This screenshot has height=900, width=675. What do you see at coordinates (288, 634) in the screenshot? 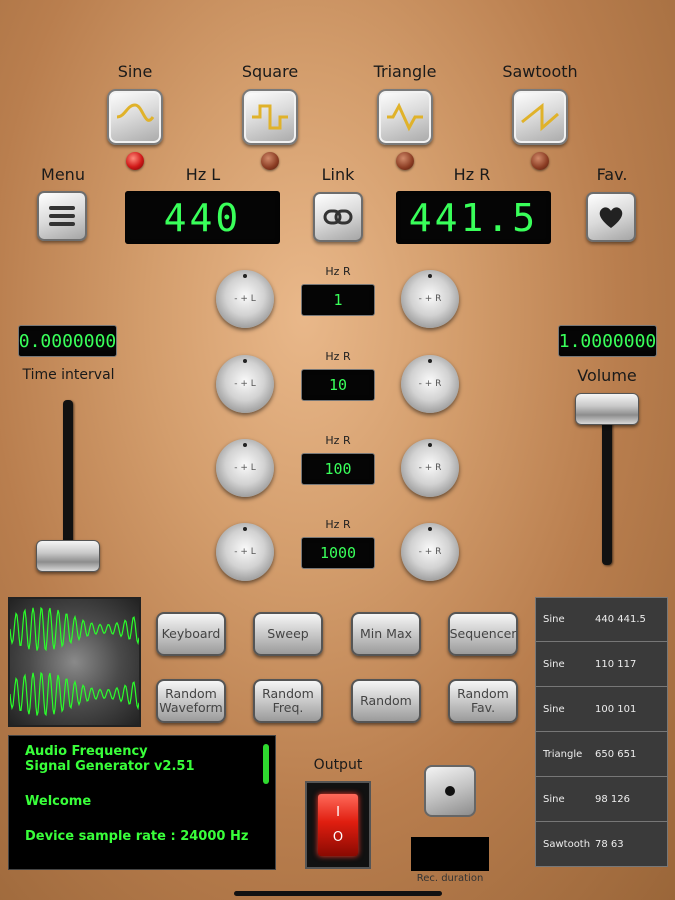
I see `sweep-button: Sweep` at bounding box center [288, 634].